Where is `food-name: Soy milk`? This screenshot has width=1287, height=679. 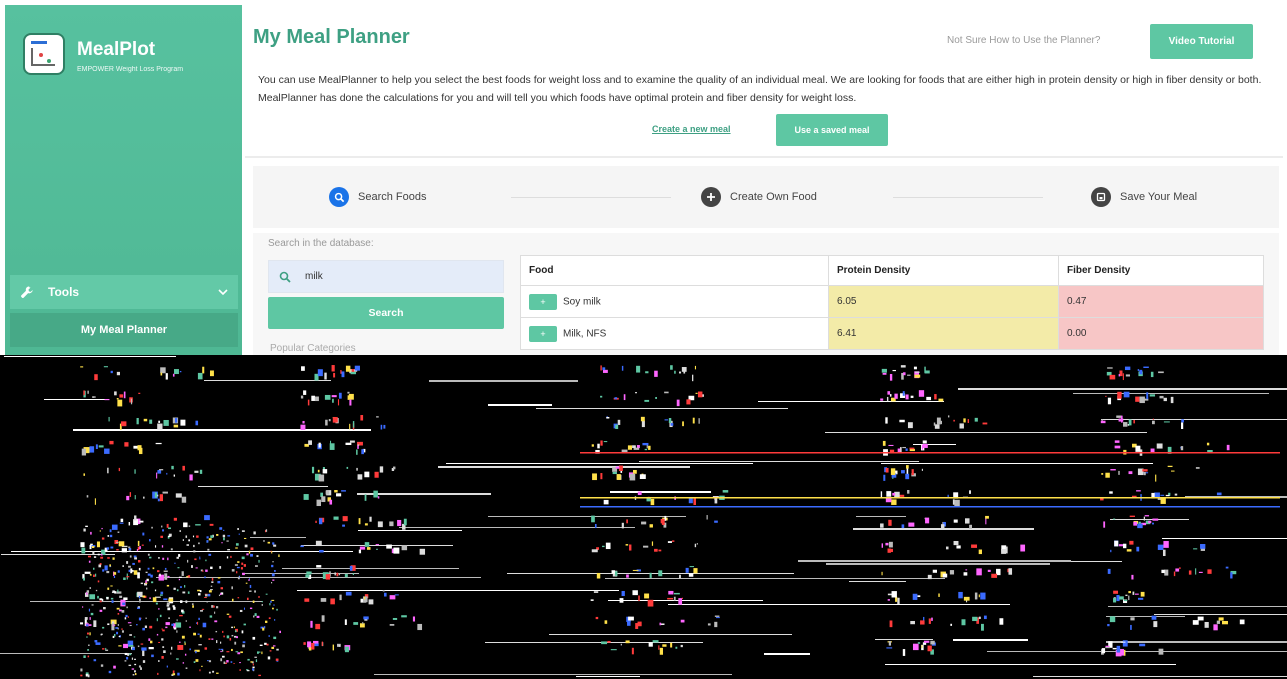 food-name: Soy milk is located at coordinates (582, 302).